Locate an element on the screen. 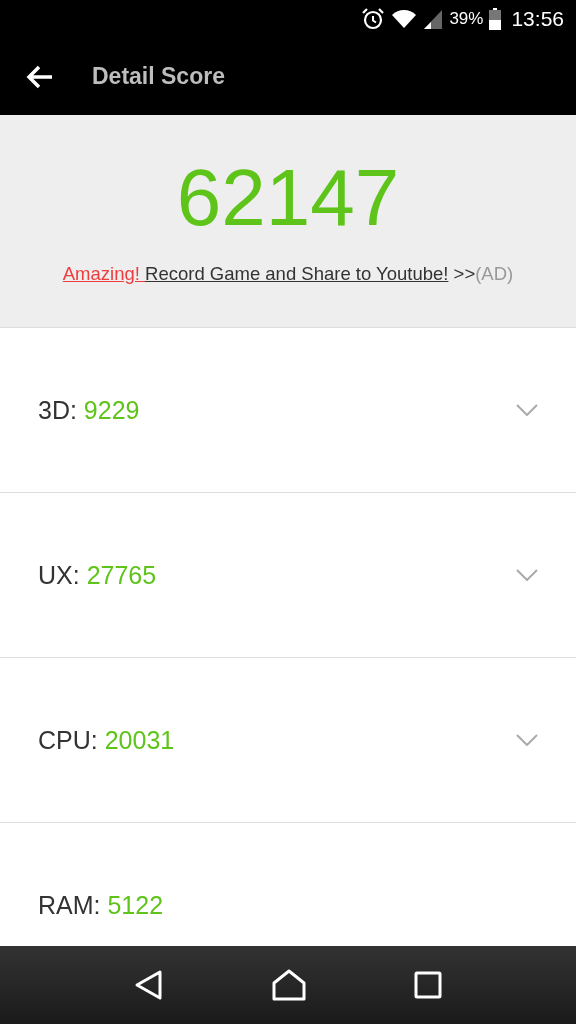  score-label: RAM: 5122 is located at coordinates (101, 905).